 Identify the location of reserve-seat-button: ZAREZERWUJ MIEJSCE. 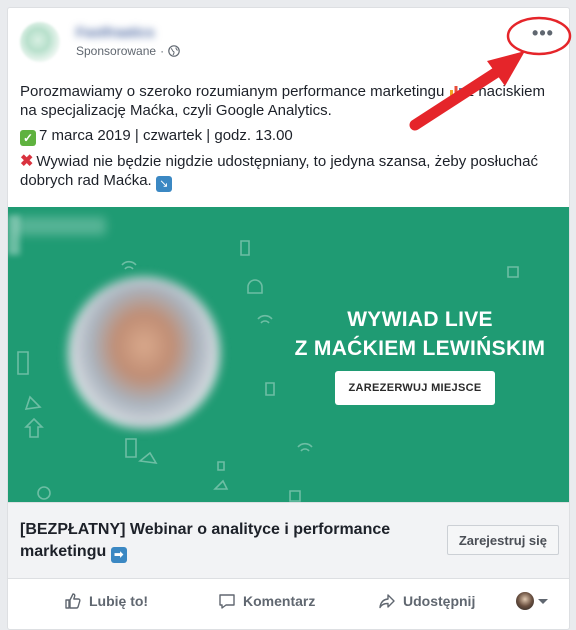
(415, 388).